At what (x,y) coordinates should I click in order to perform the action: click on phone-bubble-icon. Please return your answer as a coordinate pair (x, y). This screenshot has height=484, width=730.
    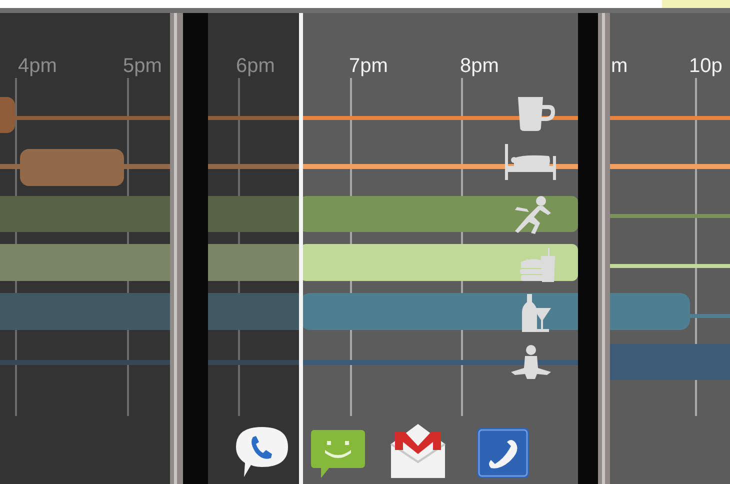
    Looking at the image, I should click on (262, 452).